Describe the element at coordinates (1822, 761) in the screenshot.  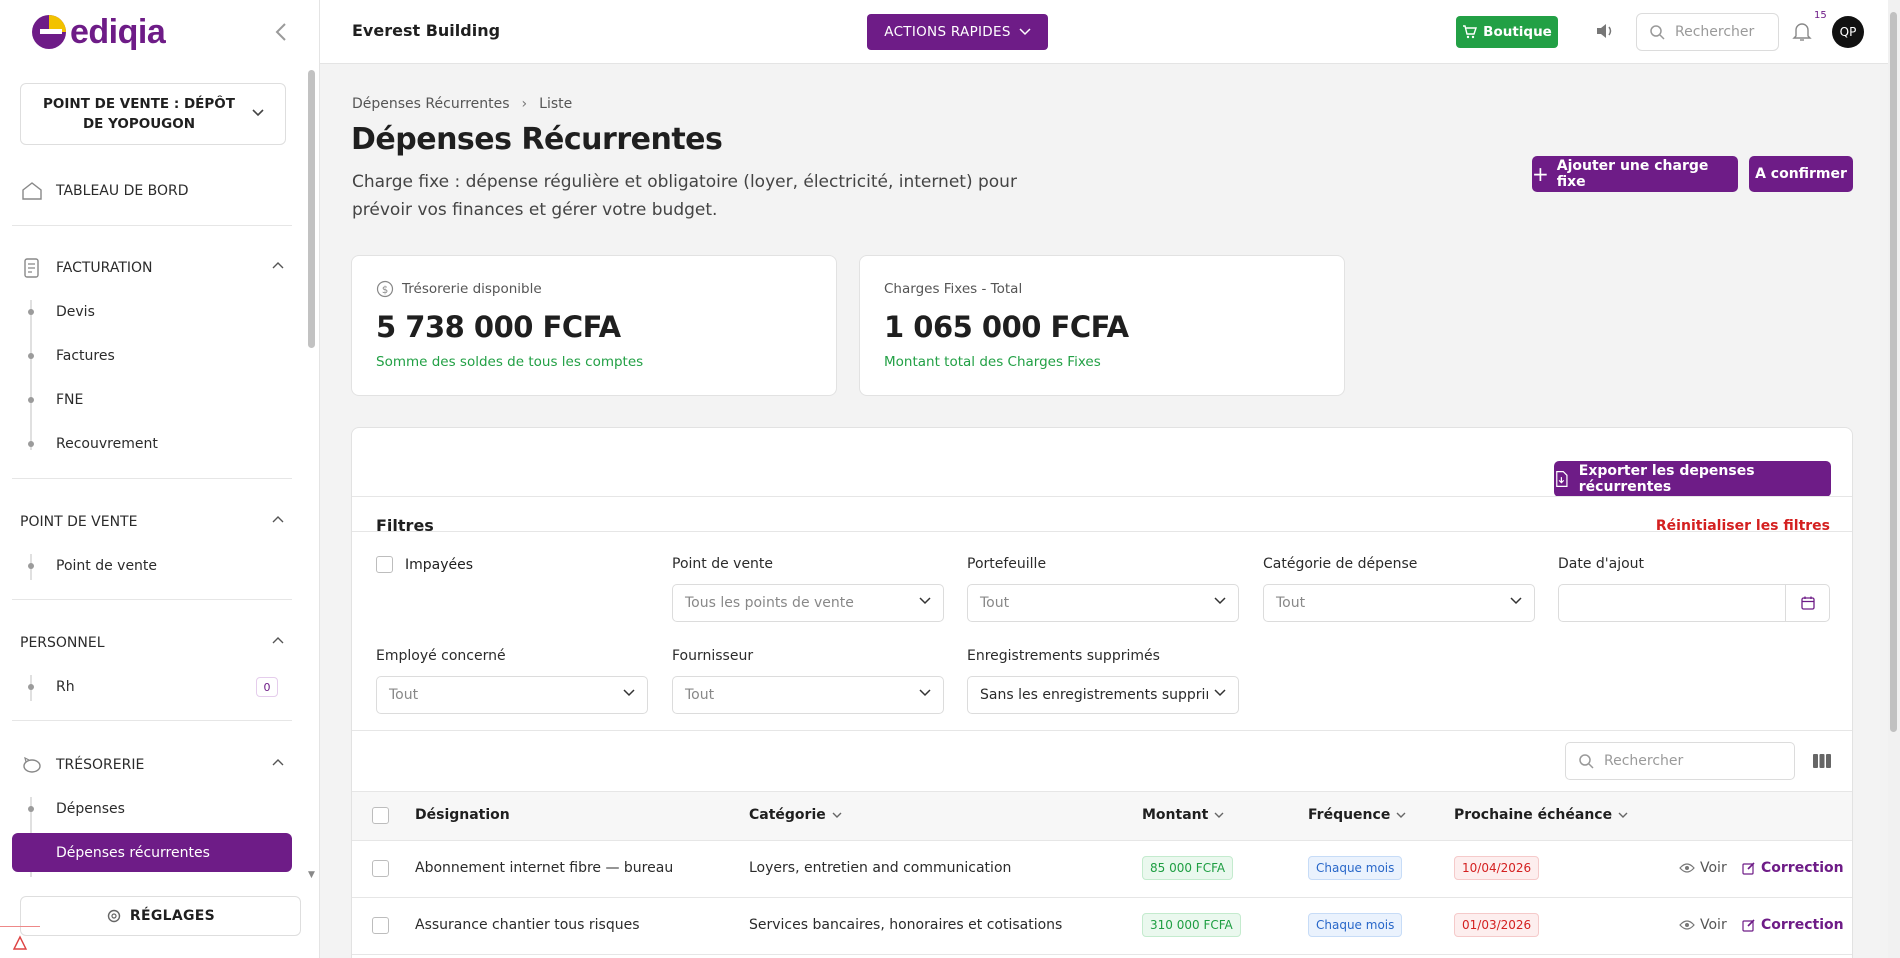
I see `columns-toggle-icon` at that location.